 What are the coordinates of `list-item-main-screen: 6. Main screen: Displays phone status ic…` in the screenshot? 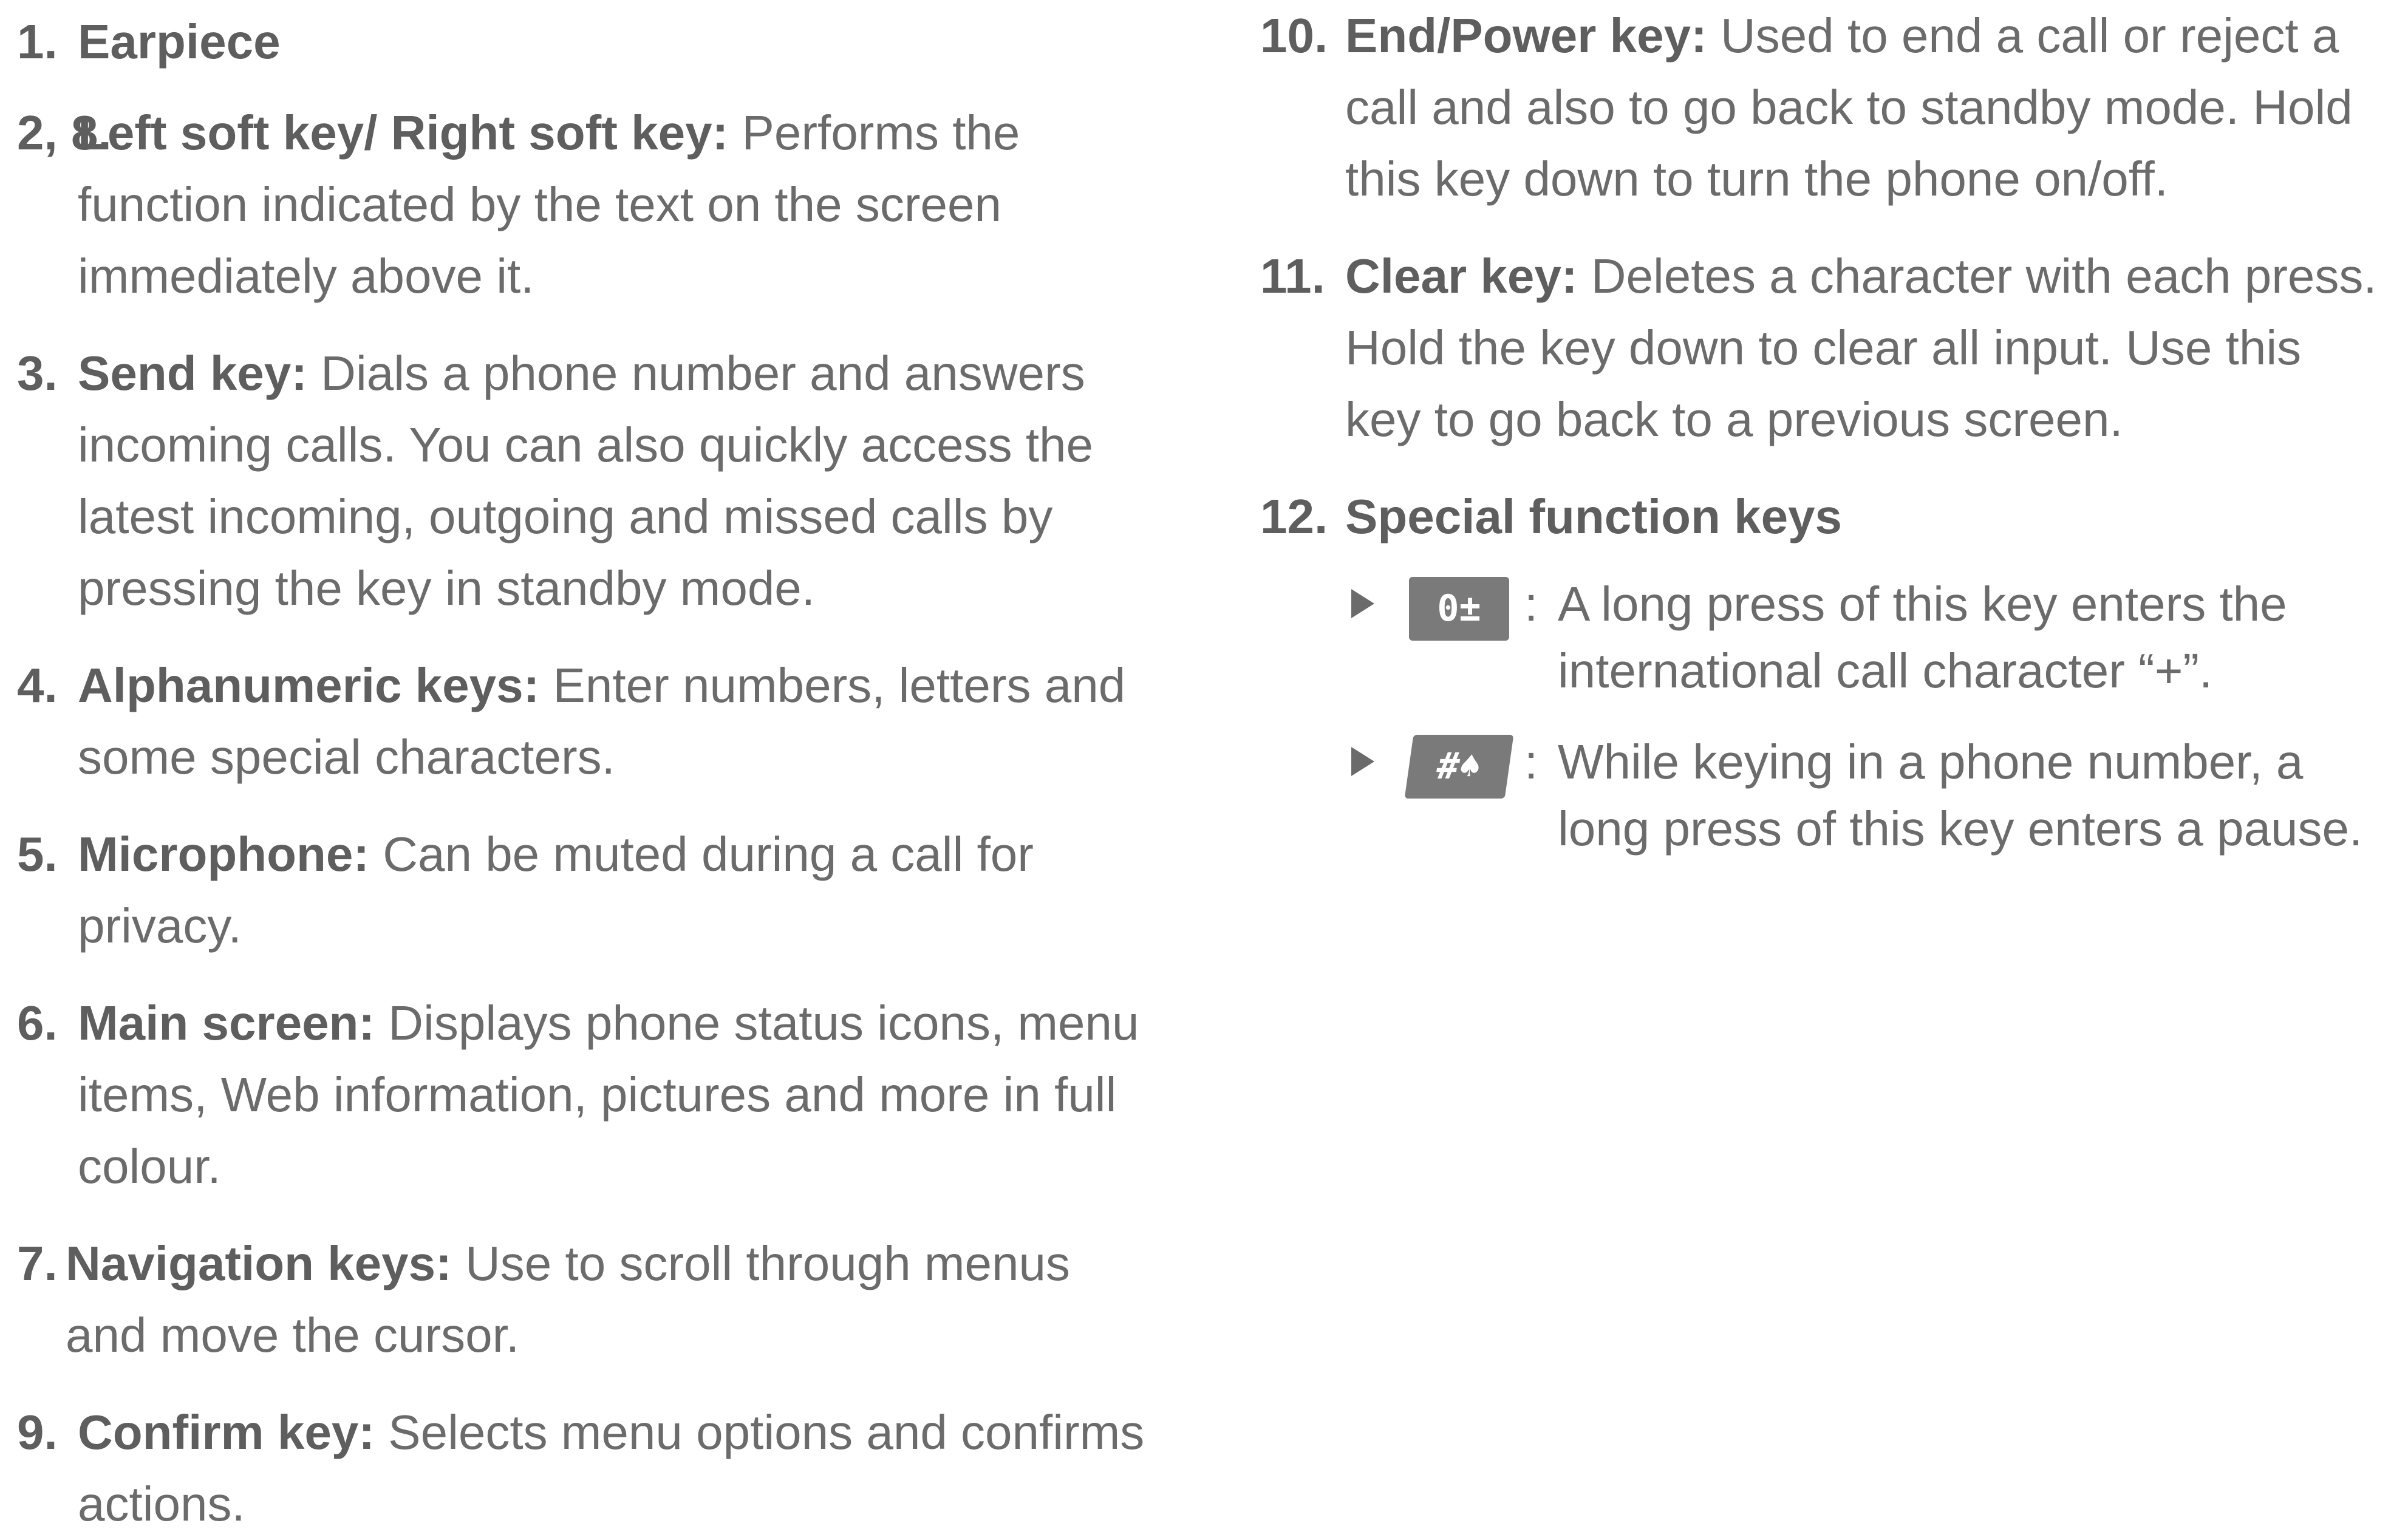 It's located at (588, 1094).